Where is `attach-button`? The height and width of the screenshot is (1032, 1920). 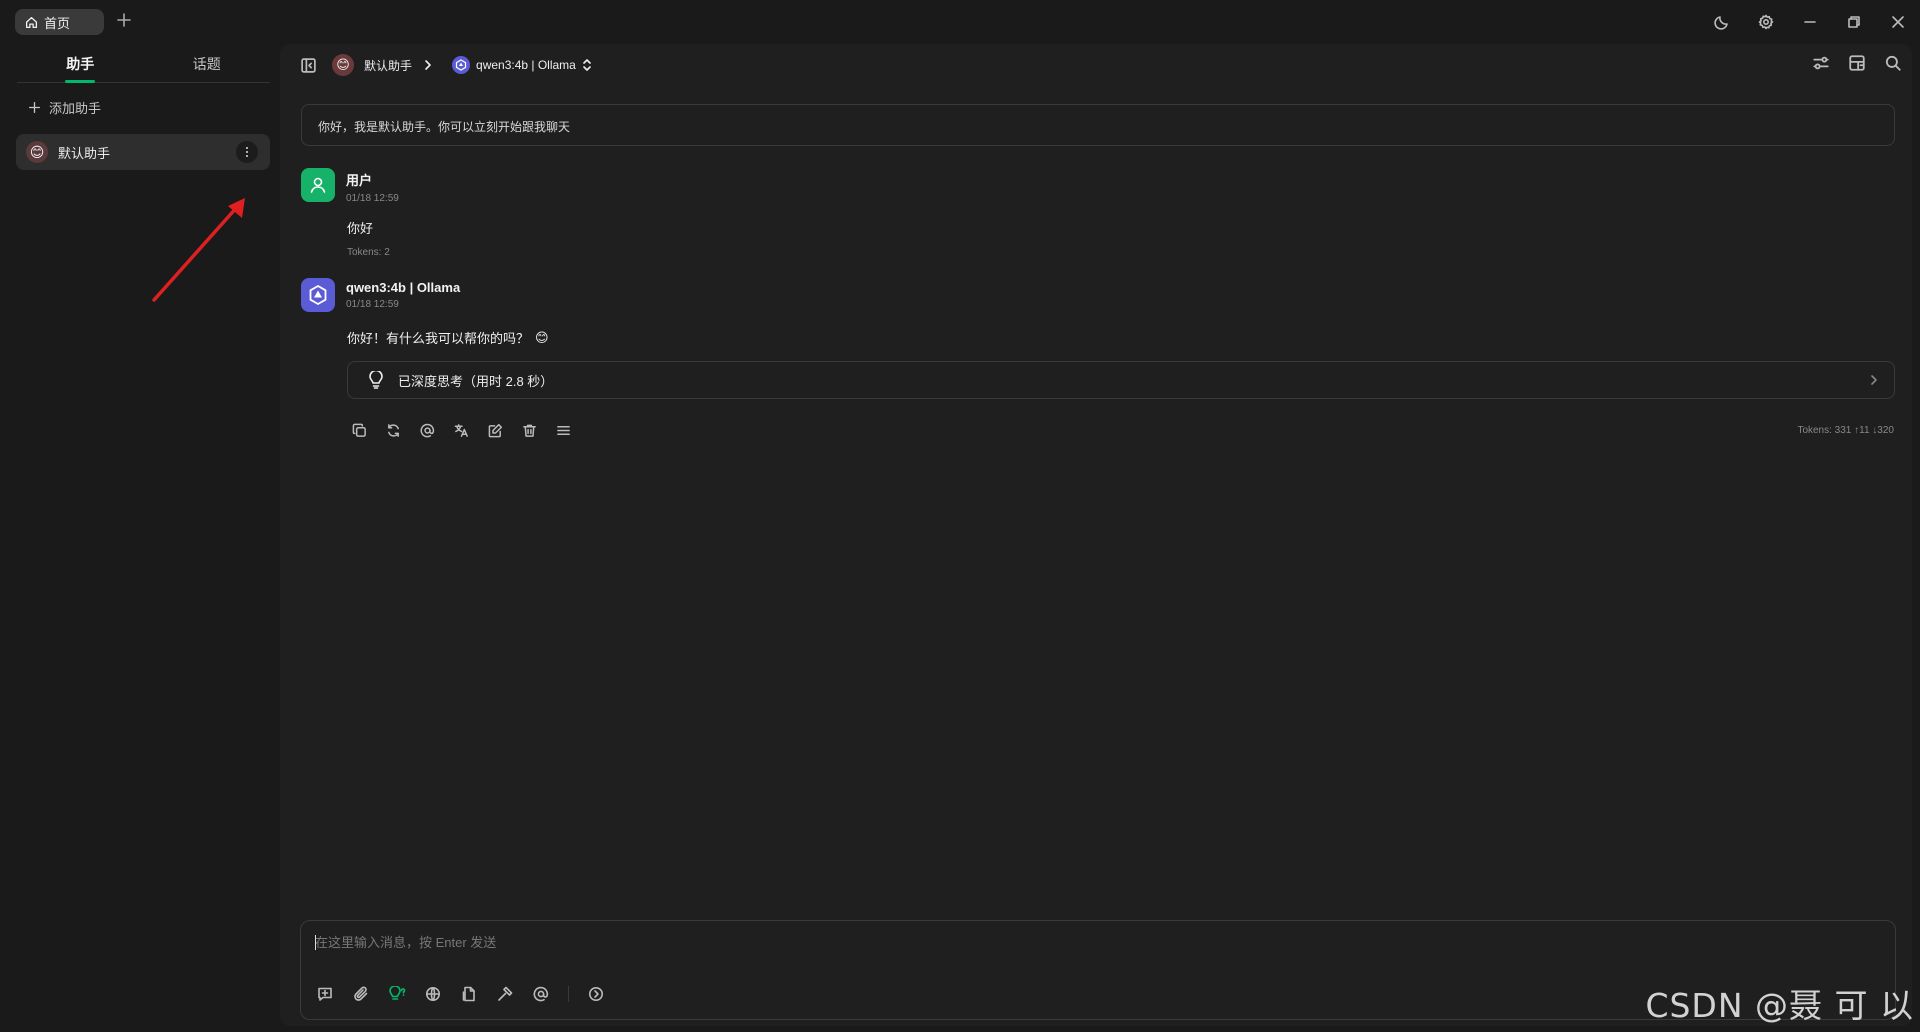 attach-button is located at coordinates (361, 994).